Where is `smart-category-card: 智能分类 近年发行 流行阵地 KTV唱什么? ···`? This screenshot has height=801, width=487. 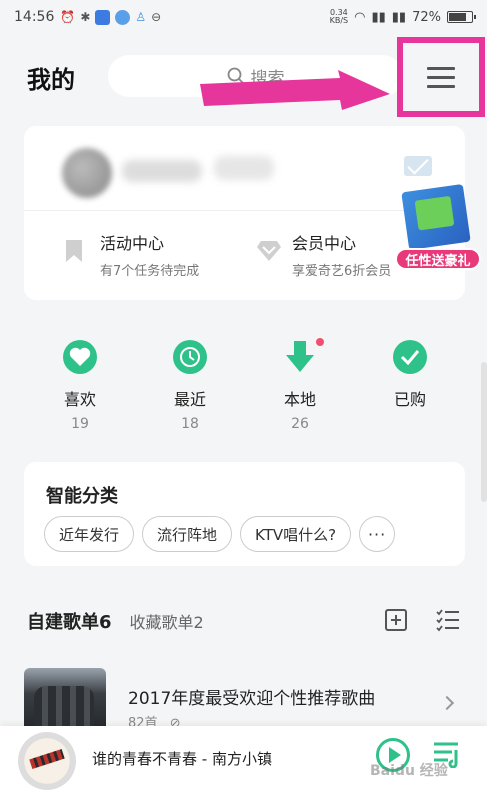 smart-category-card: 智能分类 近年发行 流行阵地 KTV唱什么? ··· is located at coordinates (244, 514).